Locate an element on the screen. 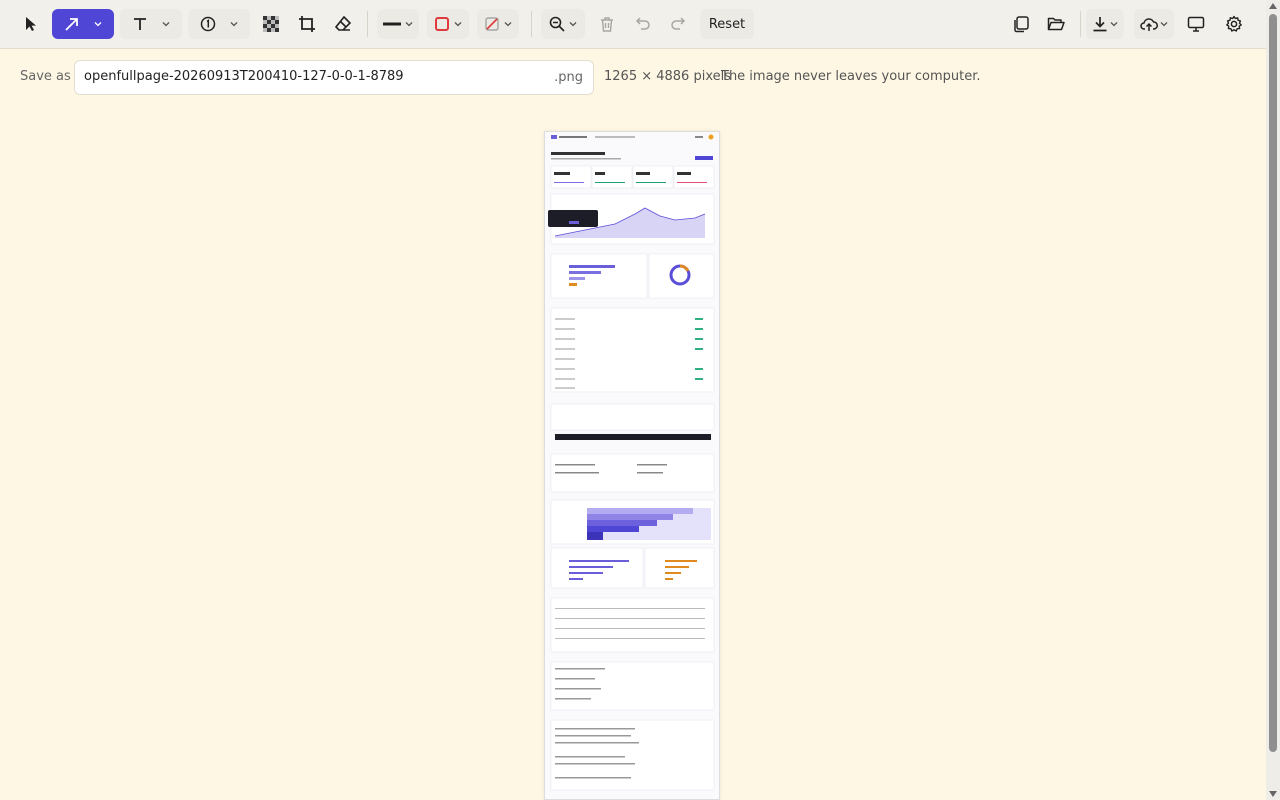 The height and width of the screenshot is (800, 1280). open-file-button is located at coordinates (1056, 24).